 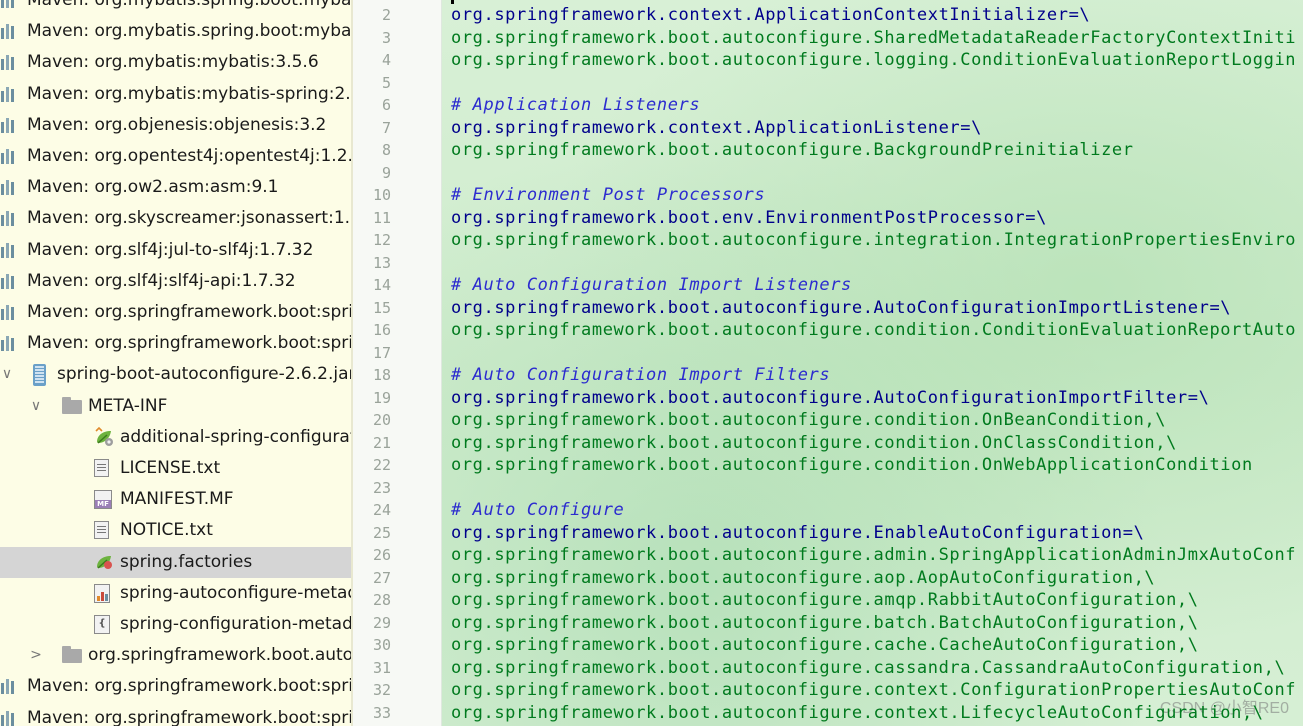 What do you see at coordinates (381, 622) in the screenshot?
I see `line-number: 29` at bounding box center [381, 622].